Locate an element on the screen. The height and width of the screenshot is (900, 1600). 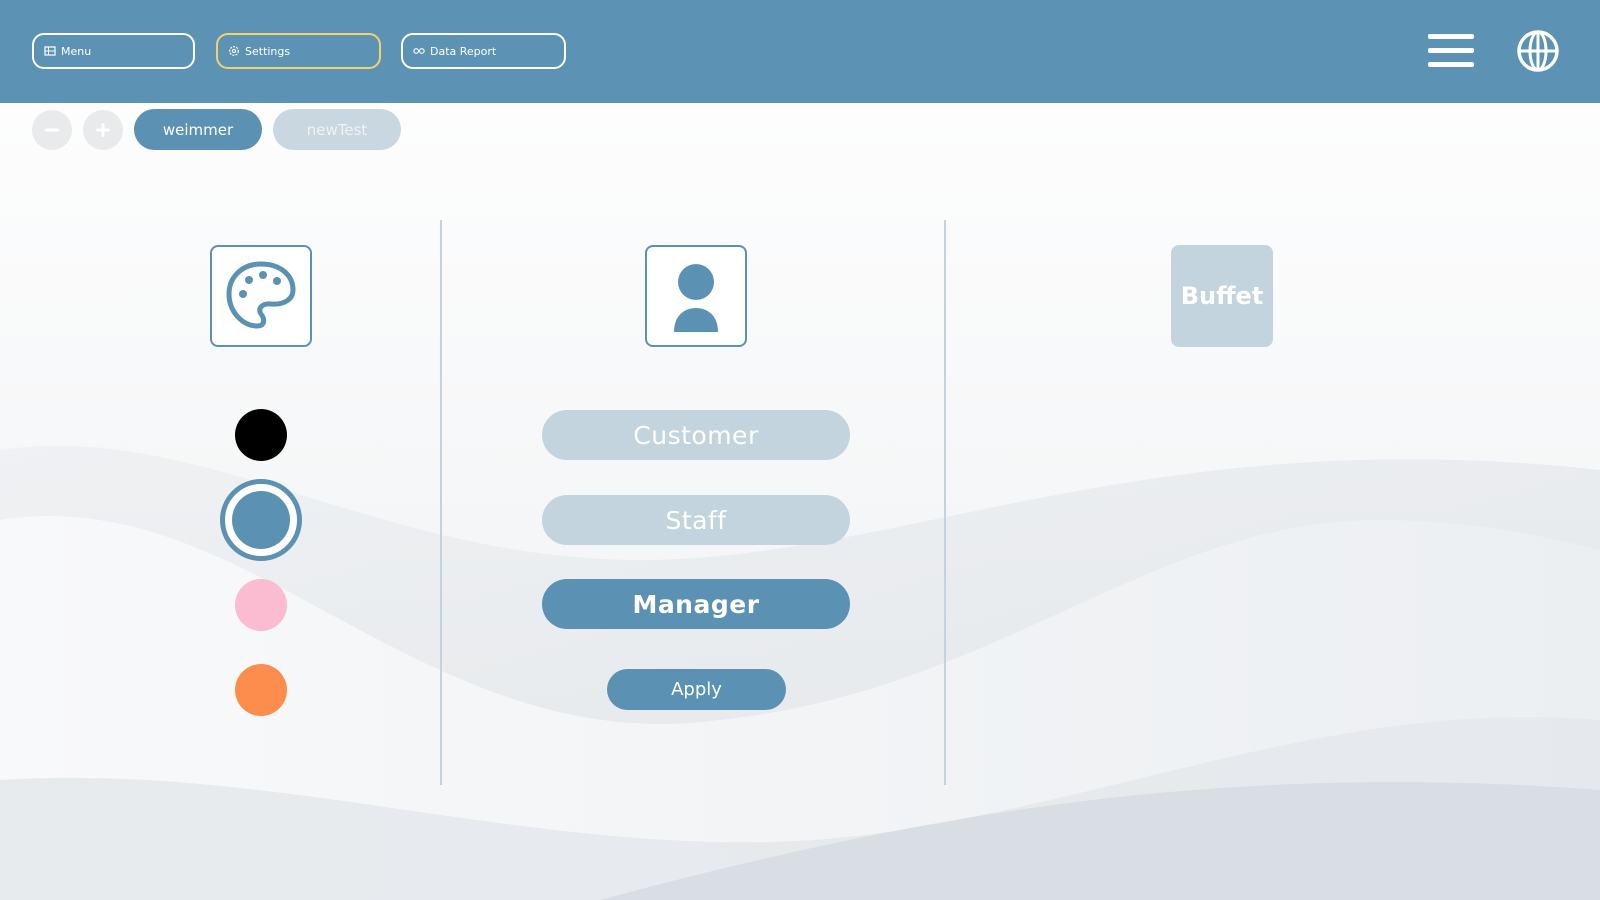
table-icon is located at coordinates (50, 51).